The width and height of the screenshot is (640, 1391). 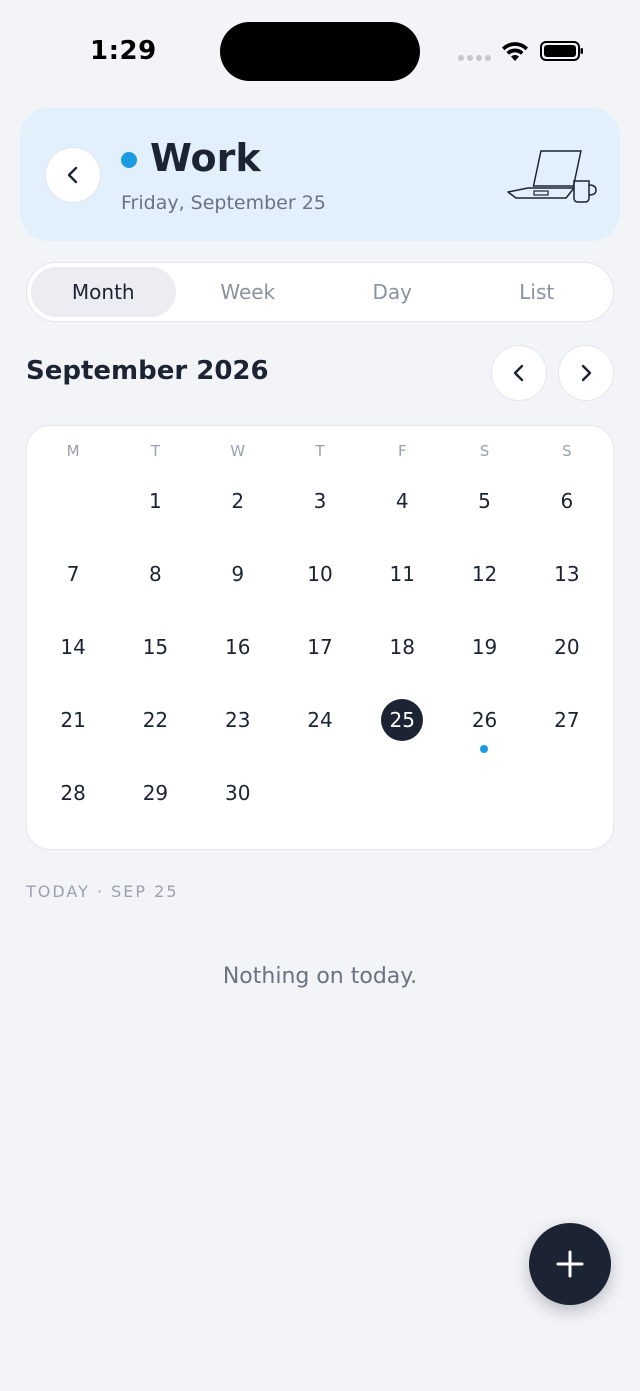 I want to click on week-row: 1 2 3 4 5 6, so click(x=320, y=514).